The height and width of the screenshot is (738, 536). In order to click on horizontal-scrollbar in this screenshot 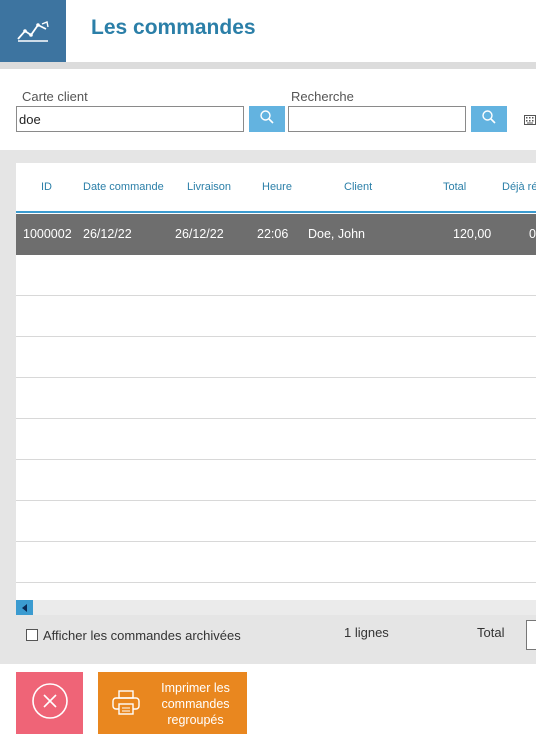, I will do `click(276, 607)`.